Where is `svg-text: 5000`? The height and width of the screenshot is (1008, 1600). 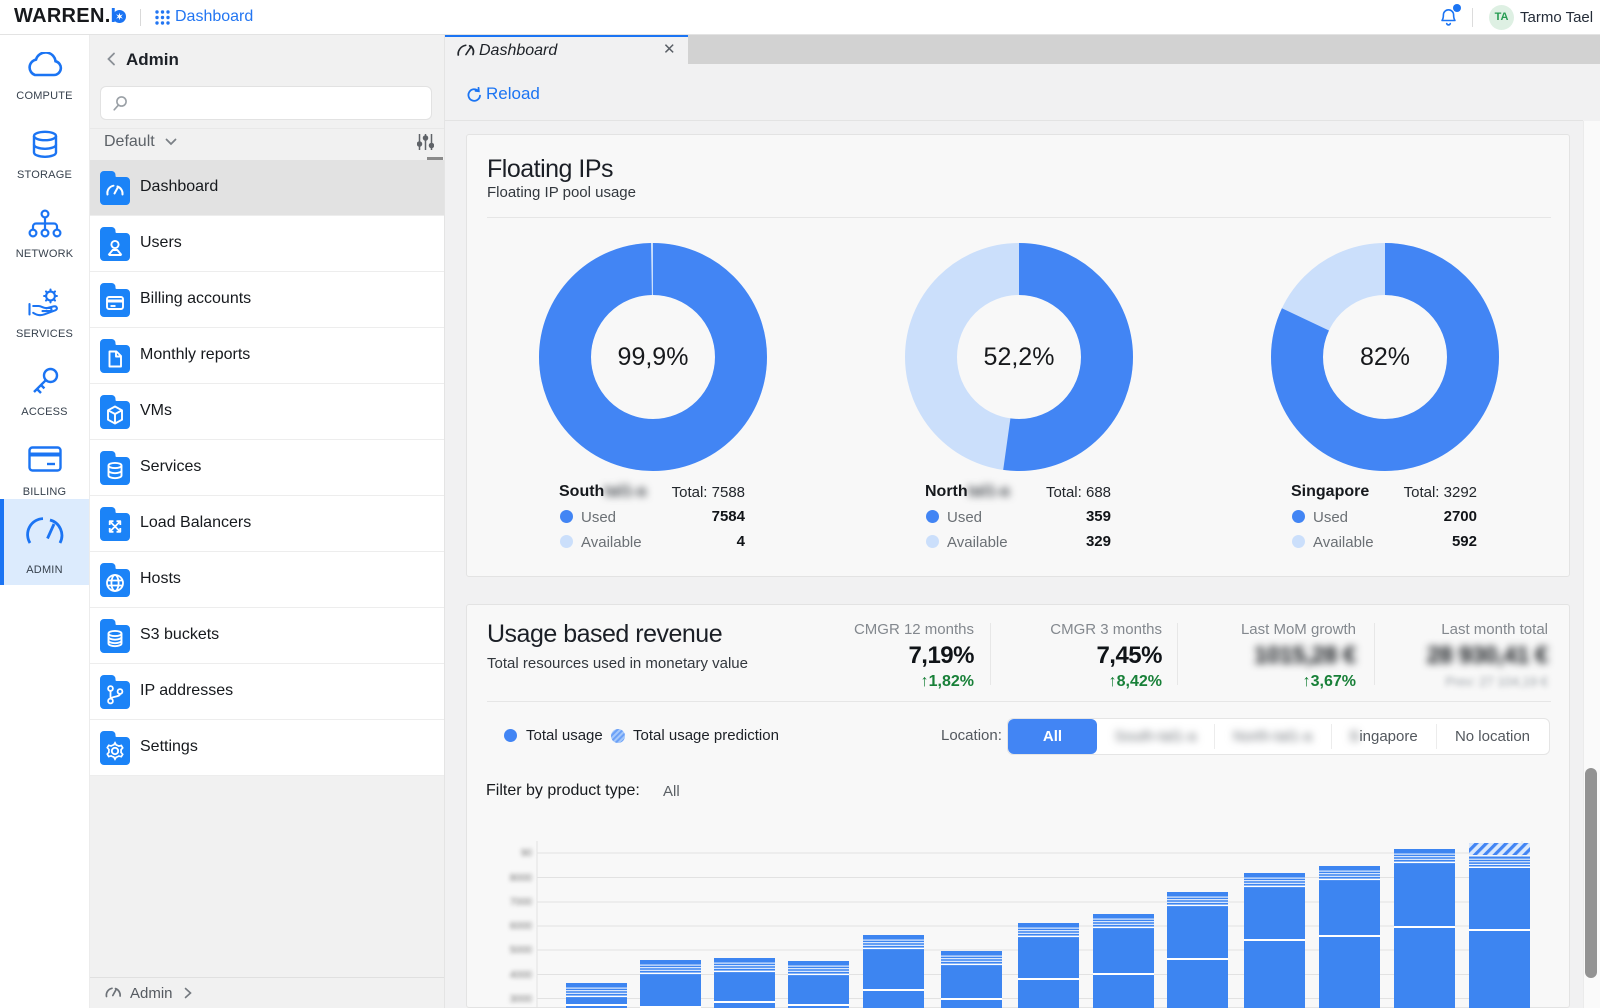
svg-text: 5000 is located at coordinates (521, 950).